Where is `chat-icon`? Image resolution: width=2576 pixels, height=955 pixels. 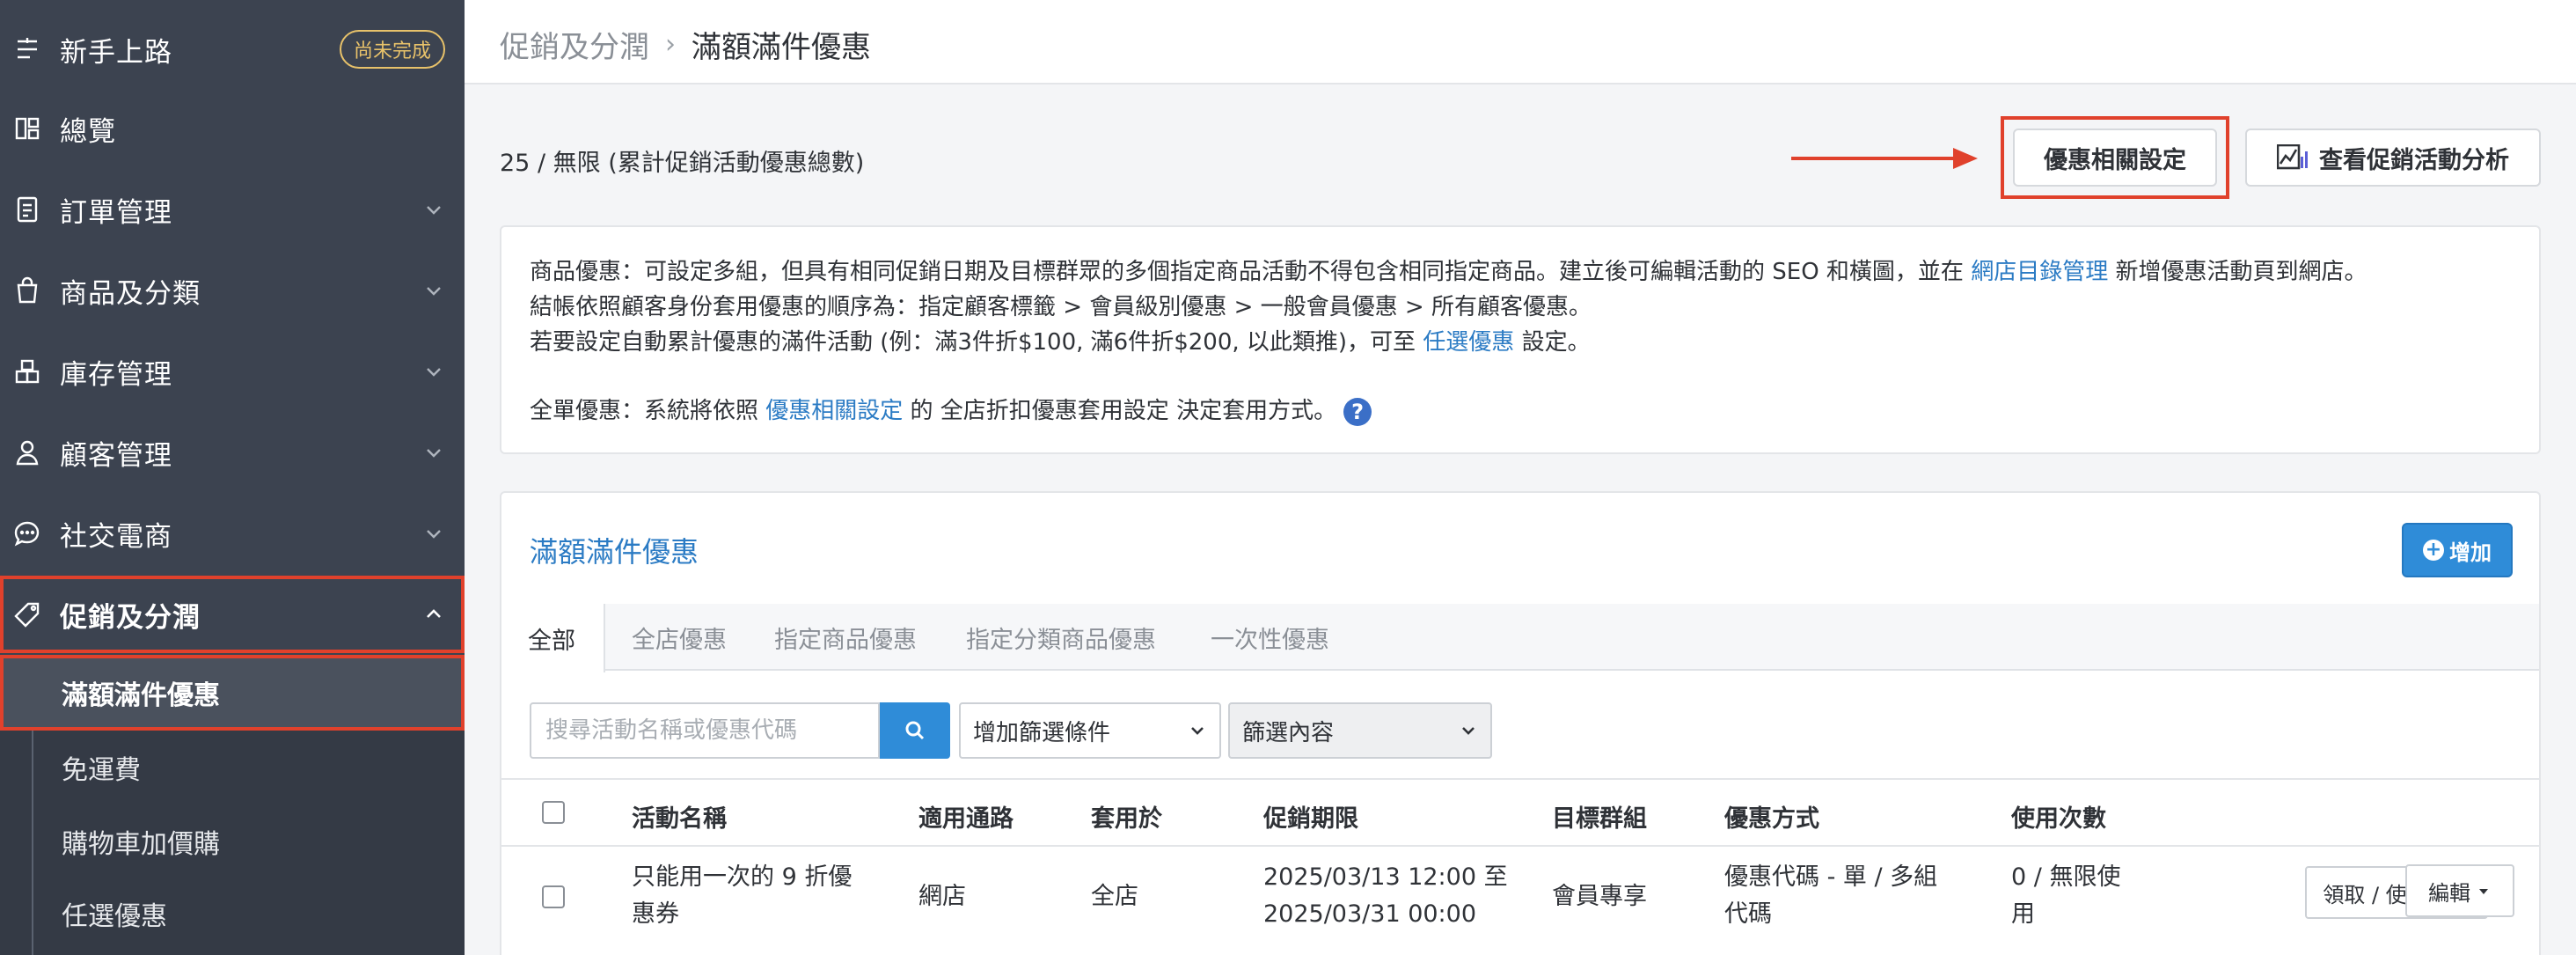
chat-icon is located at coordinates (27, 533).